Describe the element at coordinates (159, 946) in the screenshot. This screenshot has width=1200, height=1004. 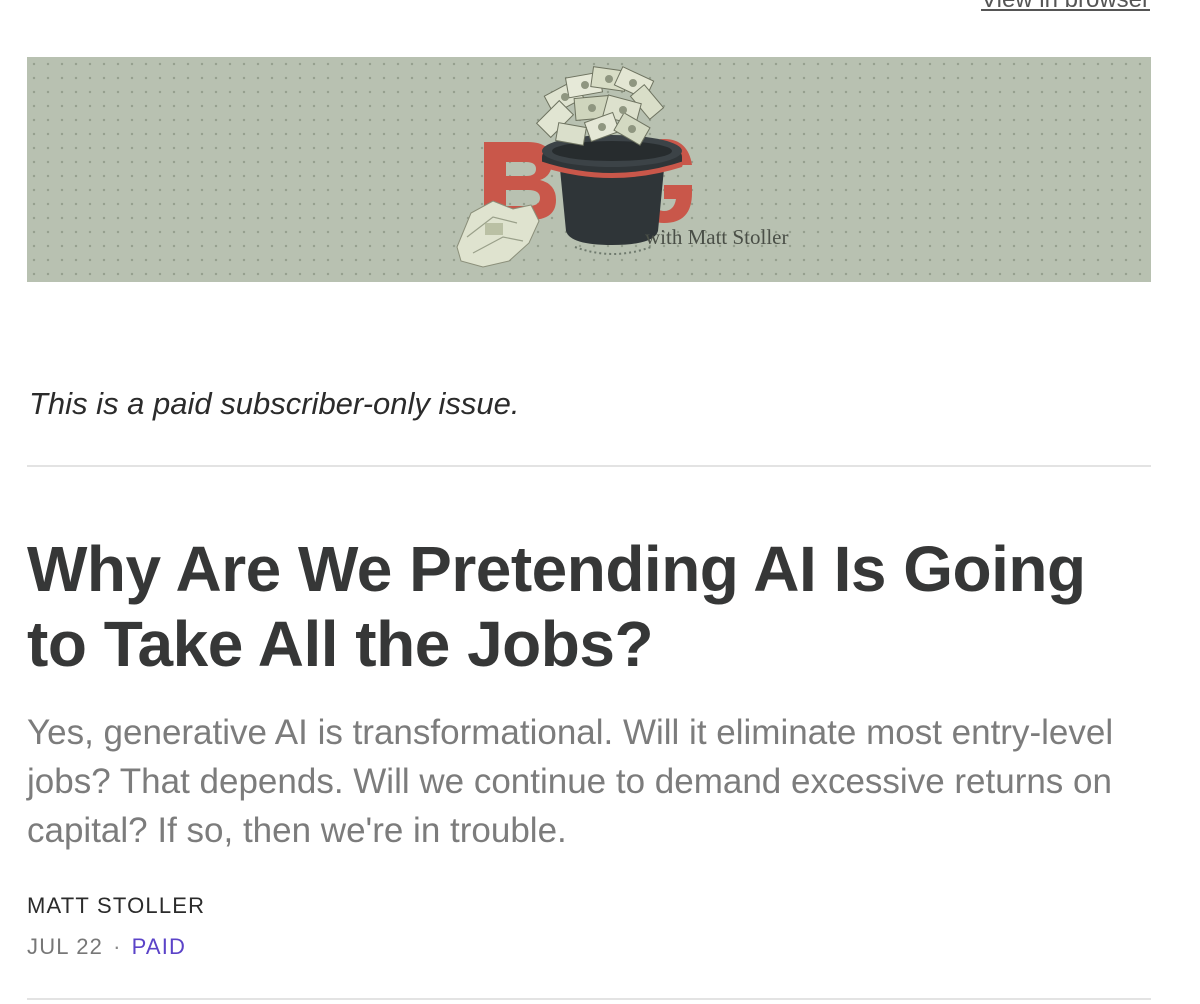
I see `paid-badge: PAID` at that location.